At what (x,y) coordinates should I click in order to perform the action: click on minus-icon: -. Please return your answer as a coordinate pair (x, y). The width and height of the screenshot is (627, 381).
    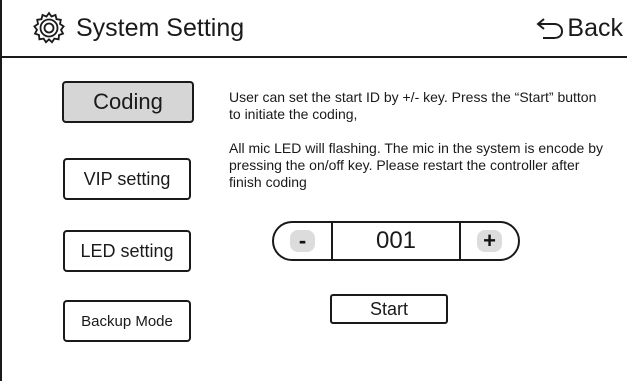
    Looking at the image, I should click on (302, 241).